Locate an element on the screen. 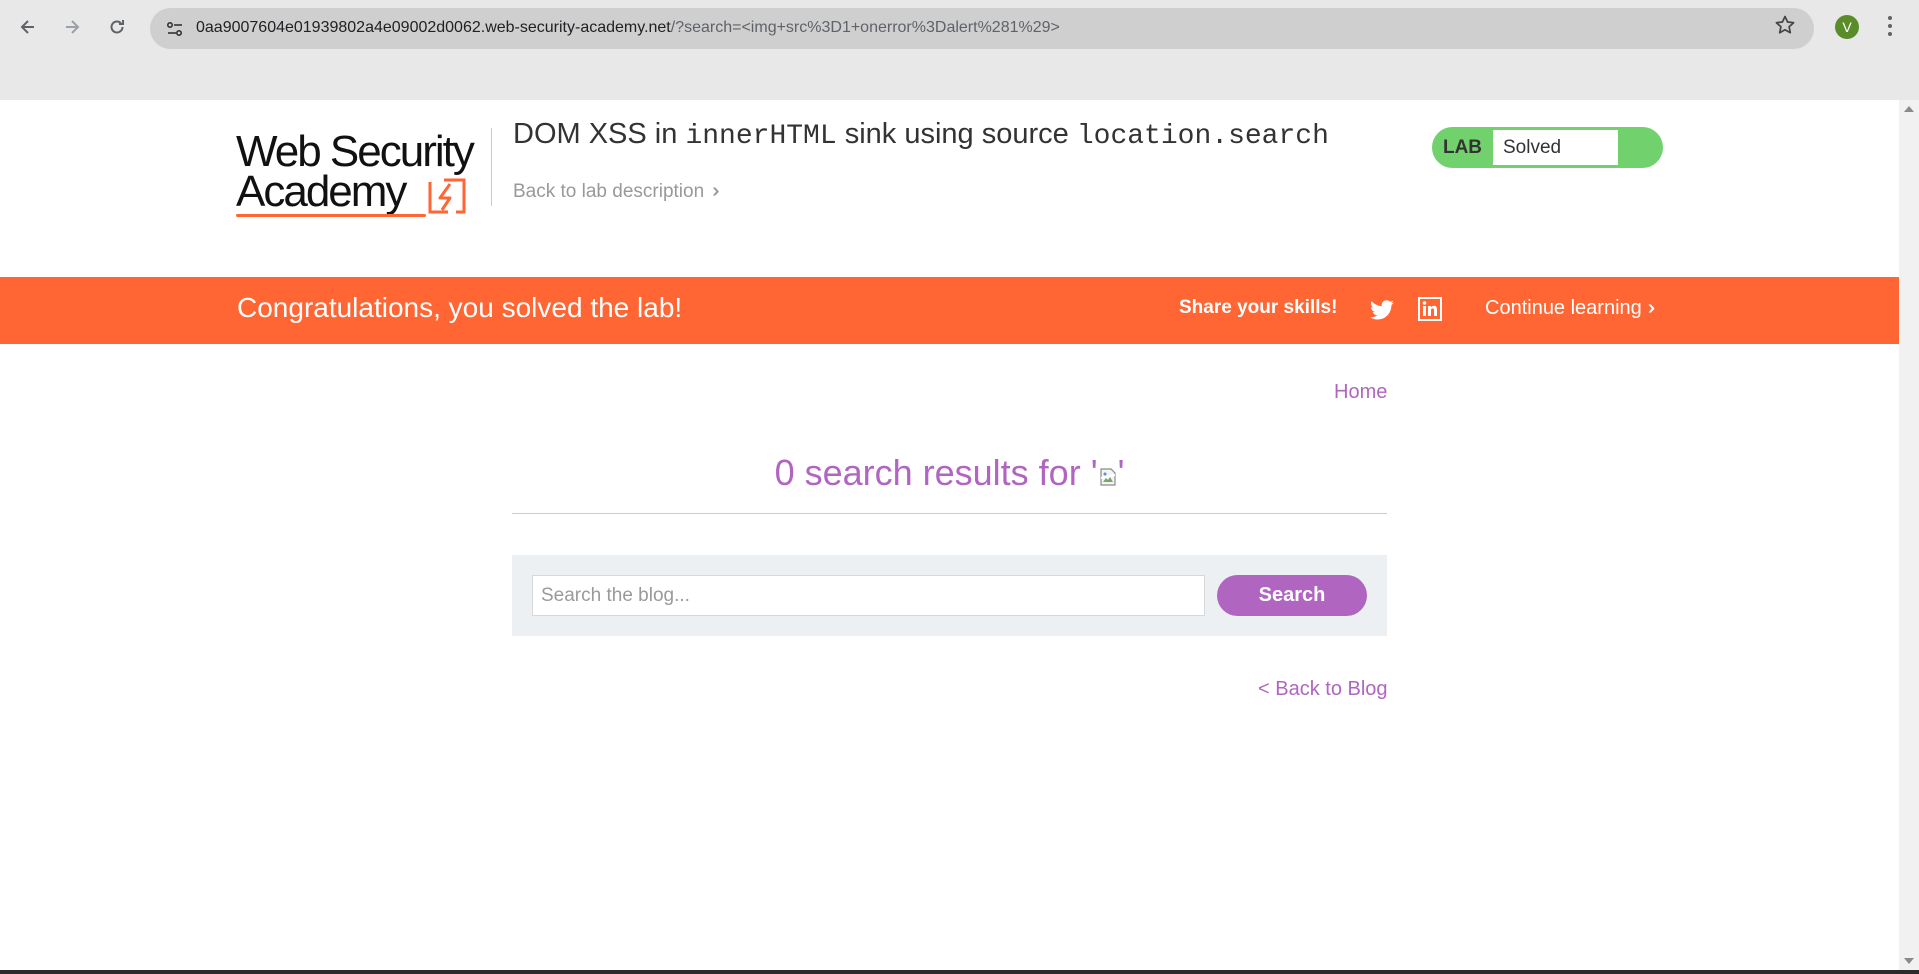 The image size is (1919, 974). vertical-scrollbar is located at coordinates (1909, 535).